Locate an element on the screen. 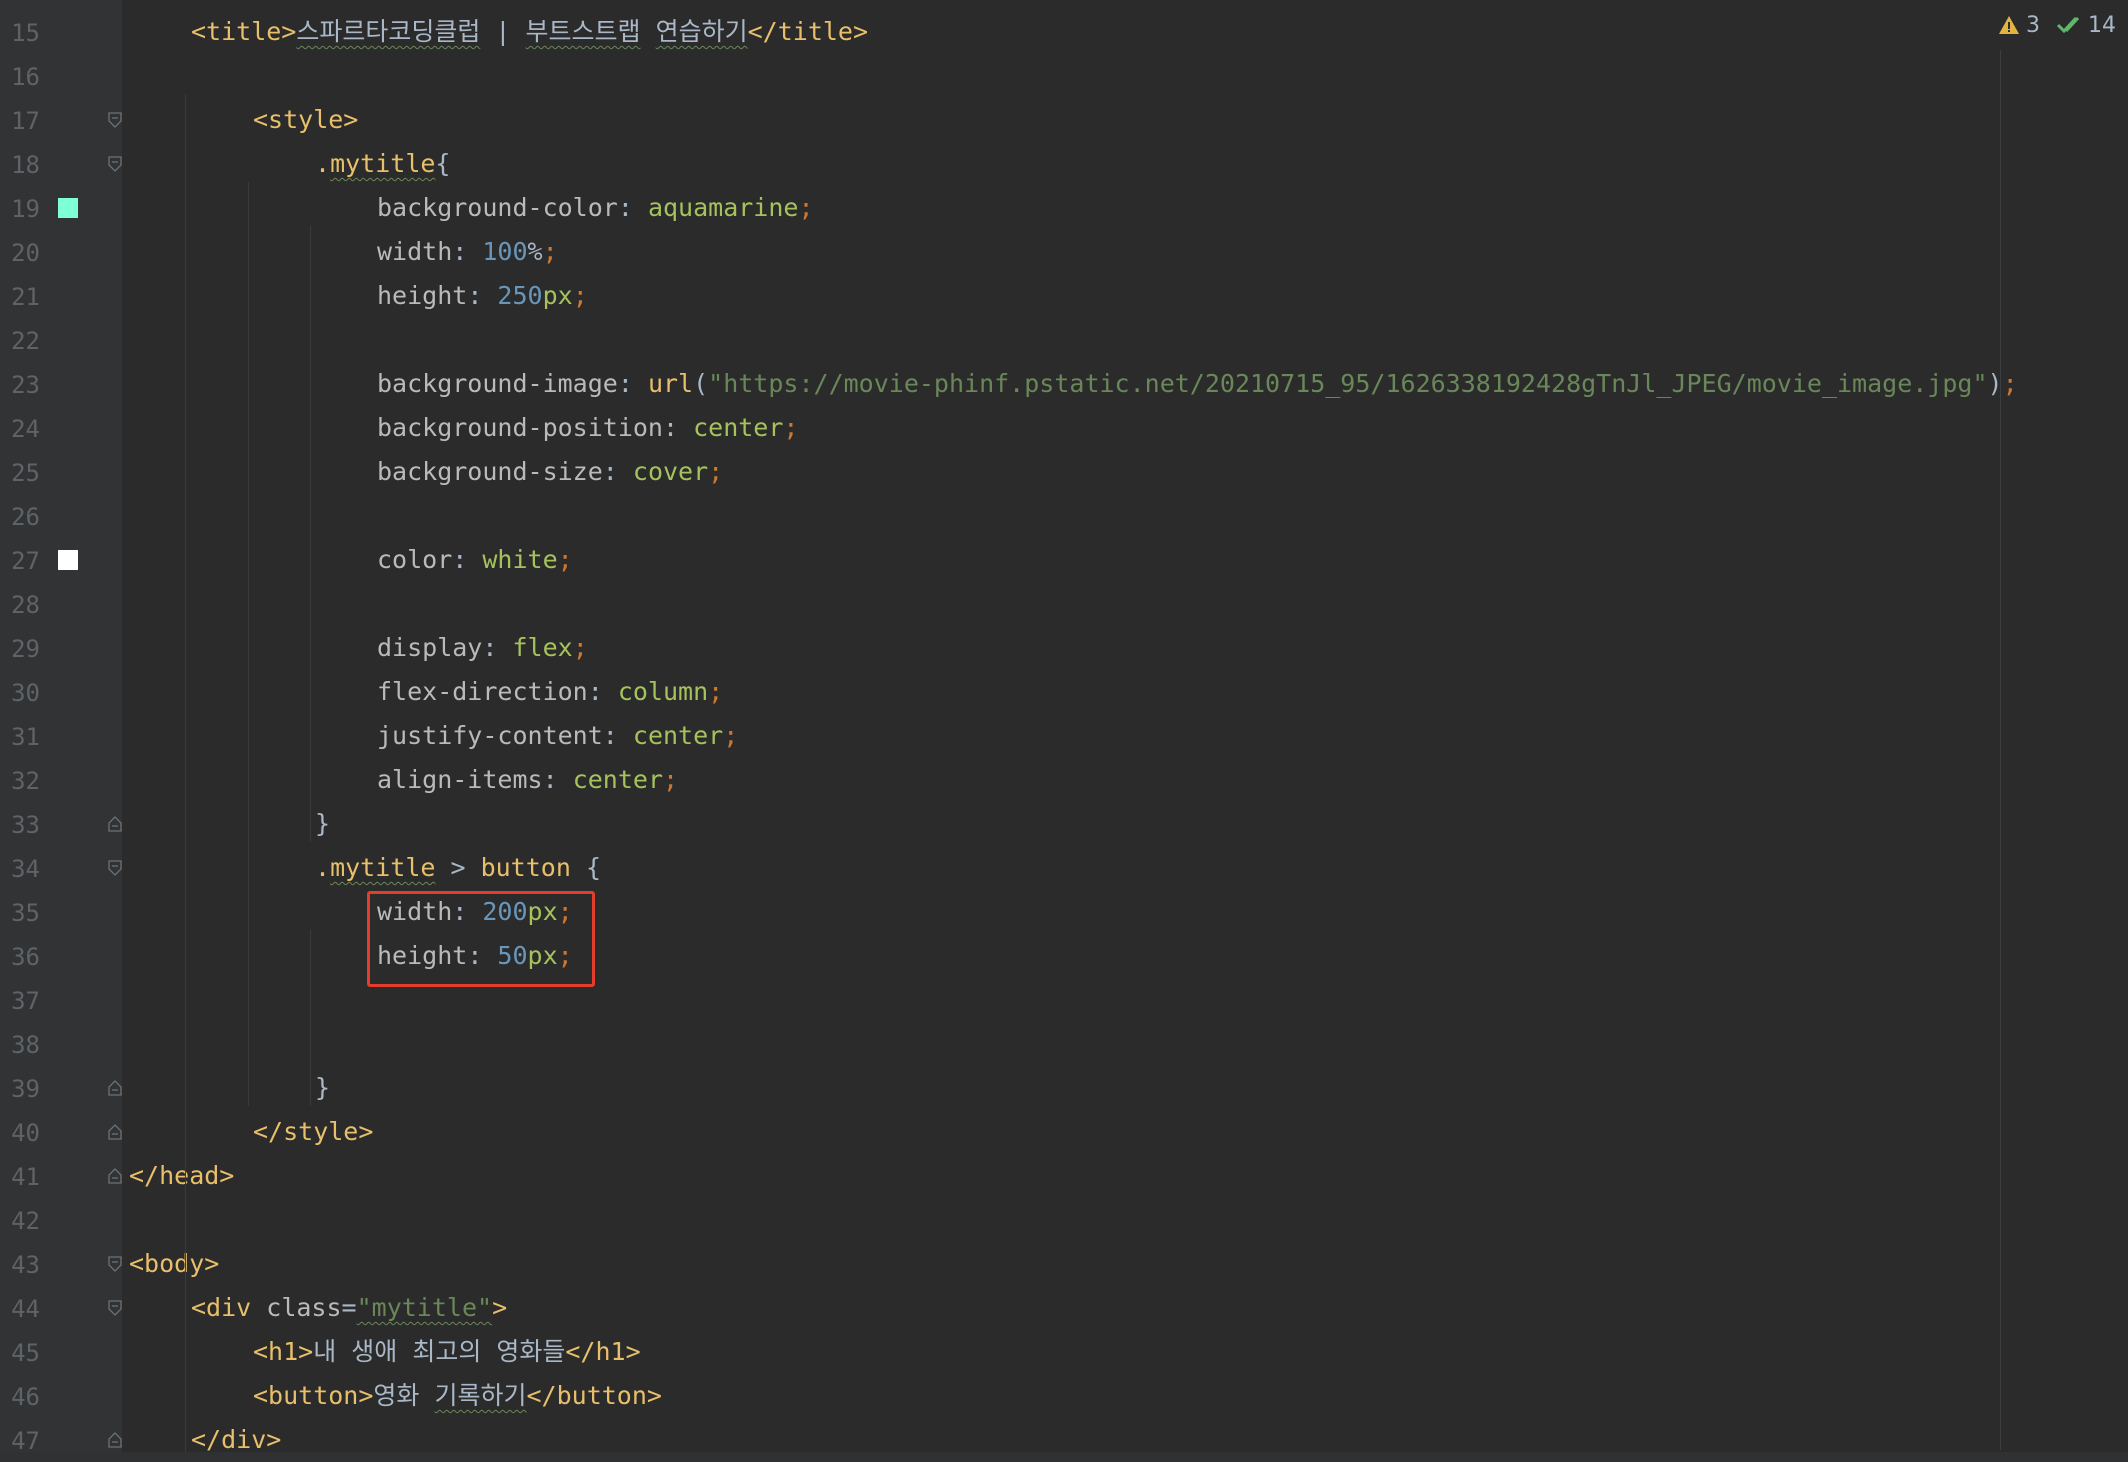 The image size is (2128, 1462). line-number: 17 is located at coordinates (20, 121).